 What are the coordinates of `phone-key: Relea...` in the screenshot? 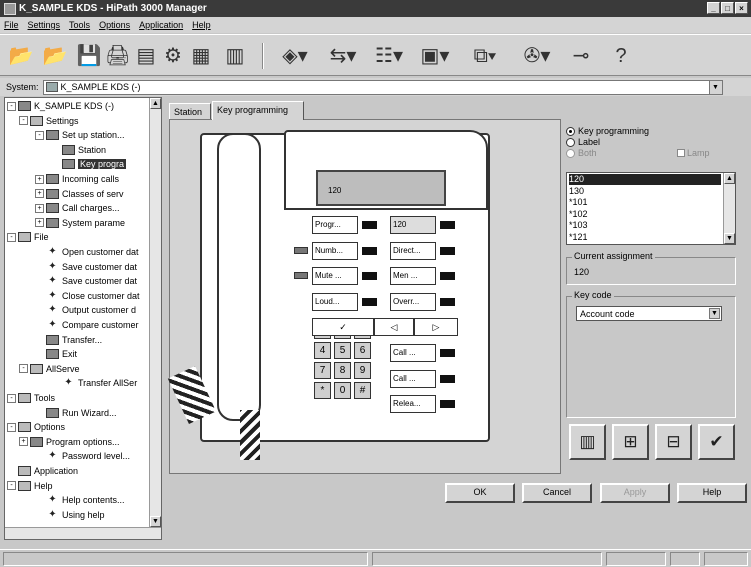 It's located at (413, 404).